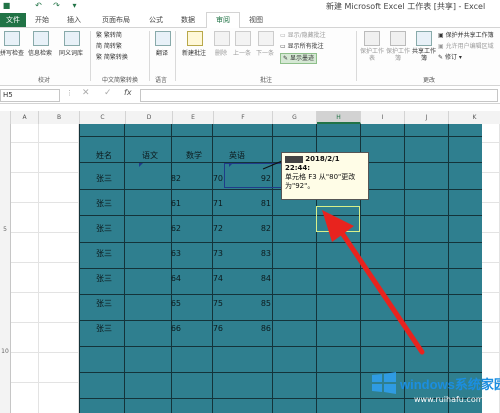 The height and width of the screenshot is (413, 500). I want to click on tab-review: 审阅, so click(223, 20).